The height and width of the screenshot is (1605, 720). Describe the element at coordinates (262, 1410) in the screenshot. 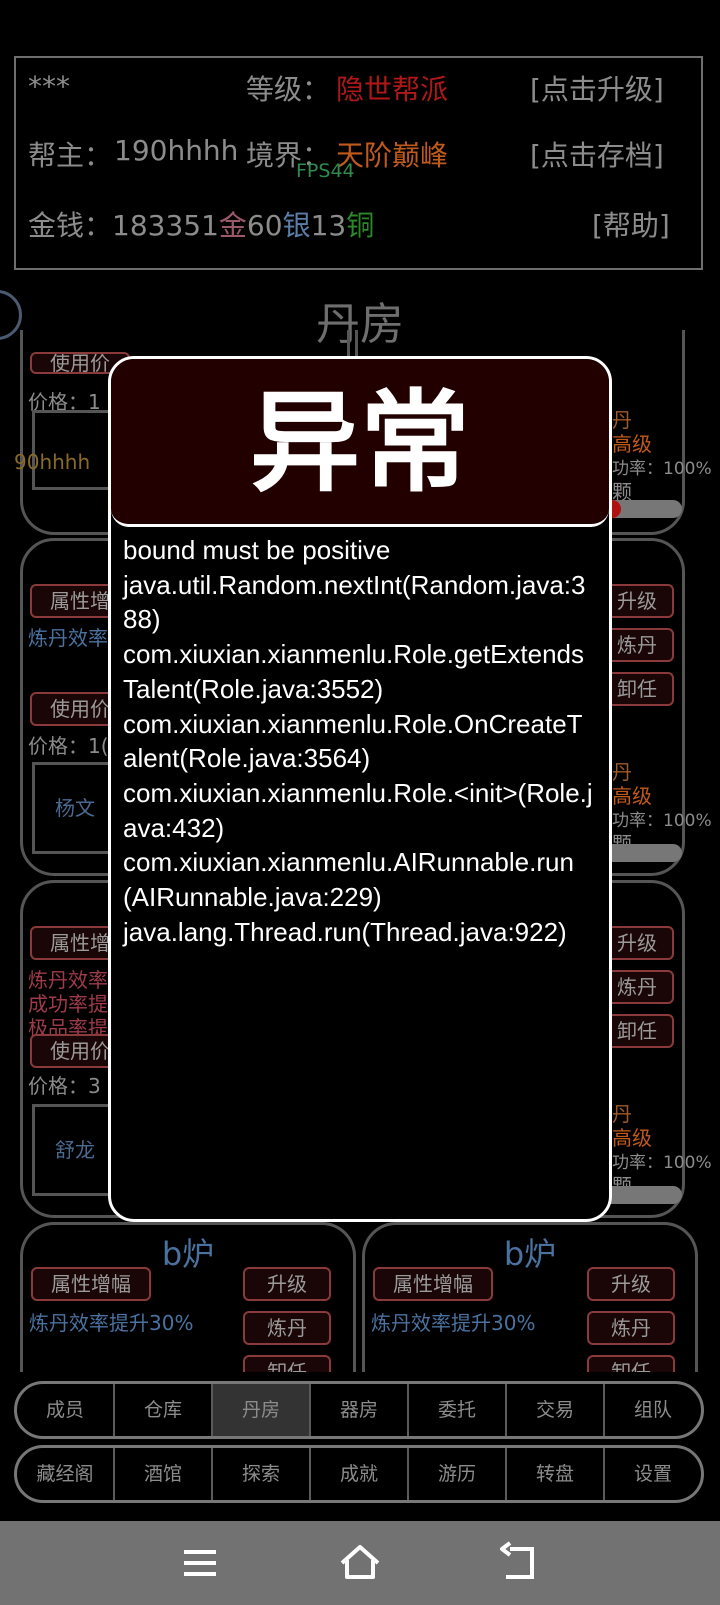

I see `tab-alchemy-room: 丹房` at that location.